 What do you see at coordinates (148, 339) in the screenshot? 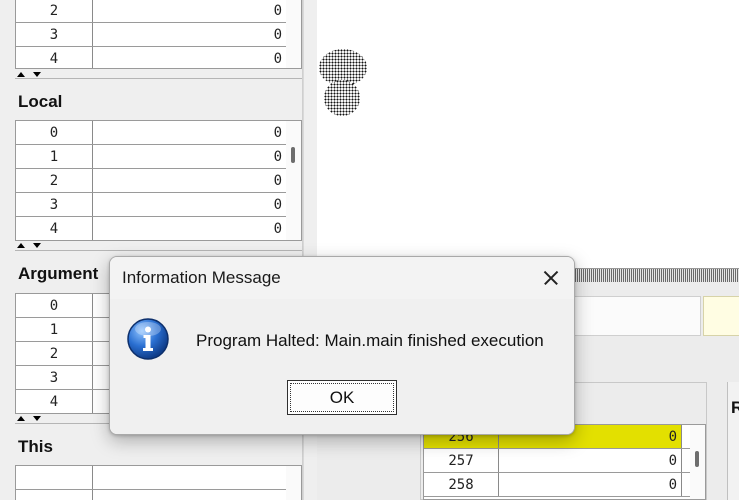
I see `info-icon` at bounding box center [148, 339].